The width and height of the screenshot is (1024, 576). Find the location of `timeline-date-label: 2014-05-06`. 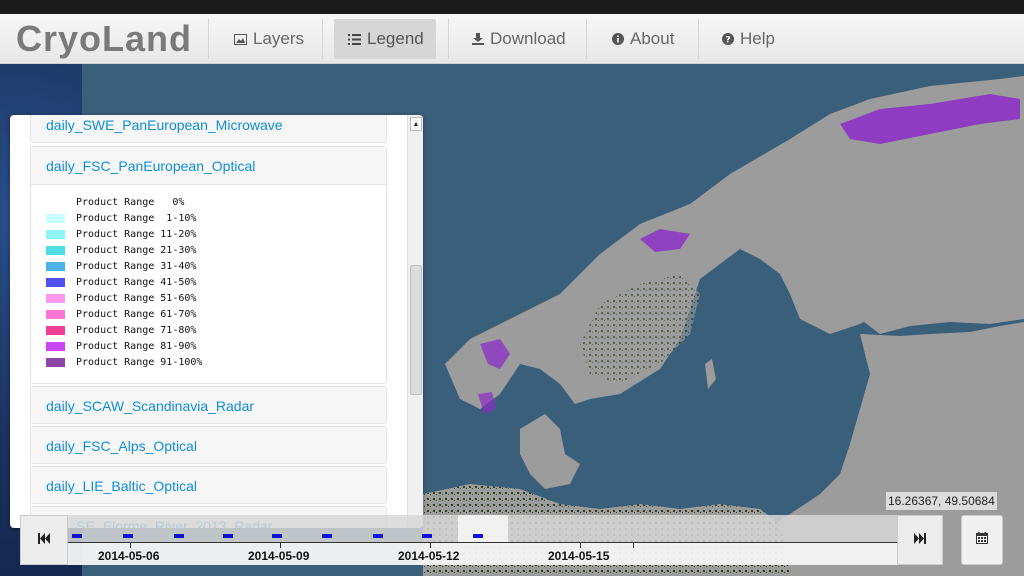

timeline-date-label: 2014-05-06 is located at coordinates (129, 556).